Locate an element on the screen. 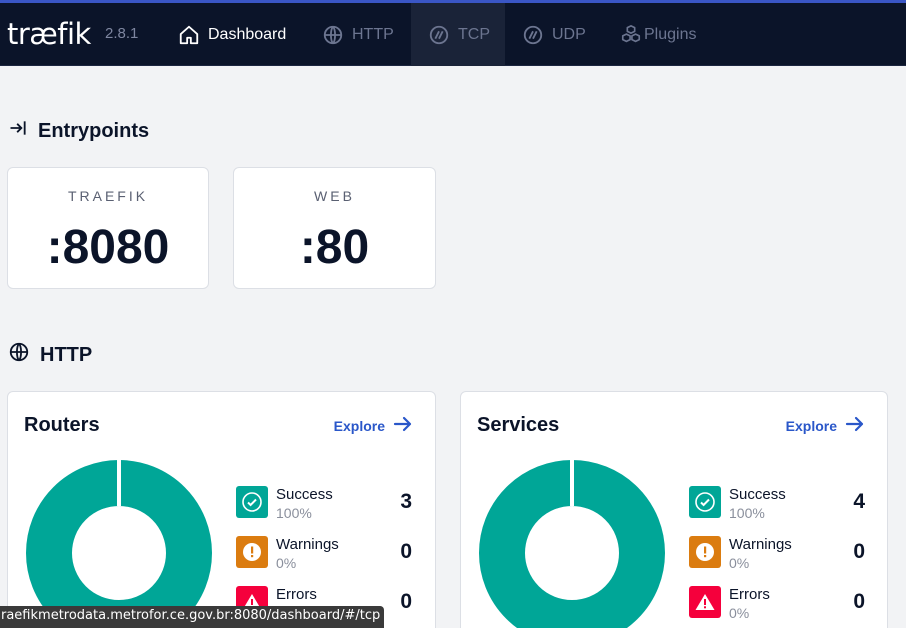 The height and width of the screenshot is (628, 906). entrypoint-name: TRAEFIK is located at coordinates (108, 196).